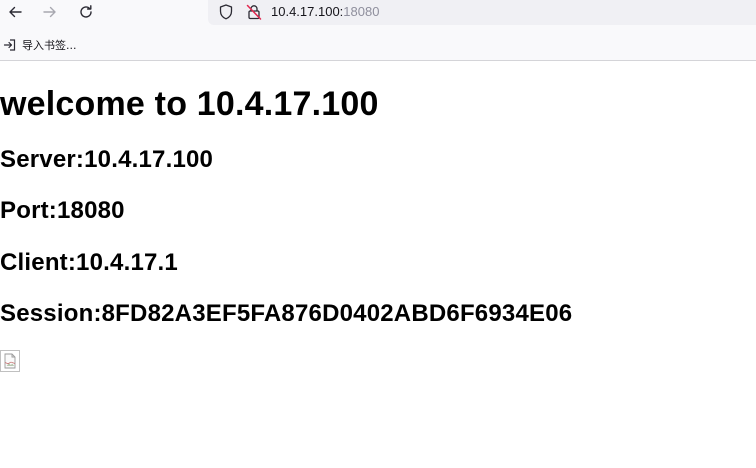 The image size is (756, 468). I want to click on welcome-heading: welcome to 10.4.17.100, so click(189, 104).